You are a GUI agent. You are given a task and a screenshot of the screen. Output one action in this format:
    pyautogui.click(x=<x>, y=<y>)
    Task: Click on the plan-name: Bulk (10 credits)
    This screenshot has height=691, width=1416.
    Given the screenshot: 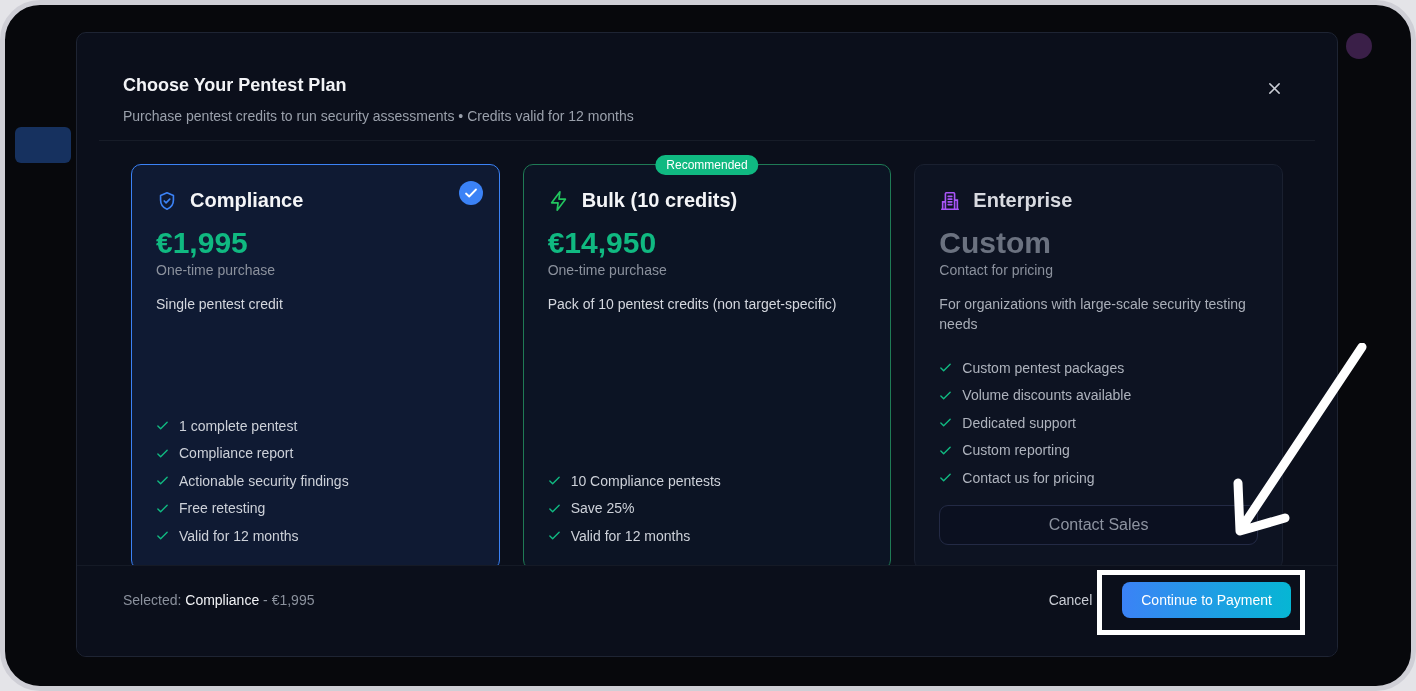 What is the action you would take?
    pyautogui.click(x=659, y=200)
    